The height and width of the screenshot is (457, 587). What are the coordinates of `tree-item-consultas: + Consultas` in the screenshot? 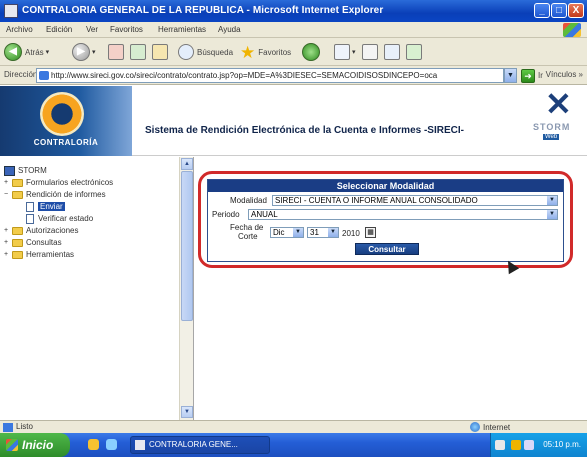 It's located at (33, 242).